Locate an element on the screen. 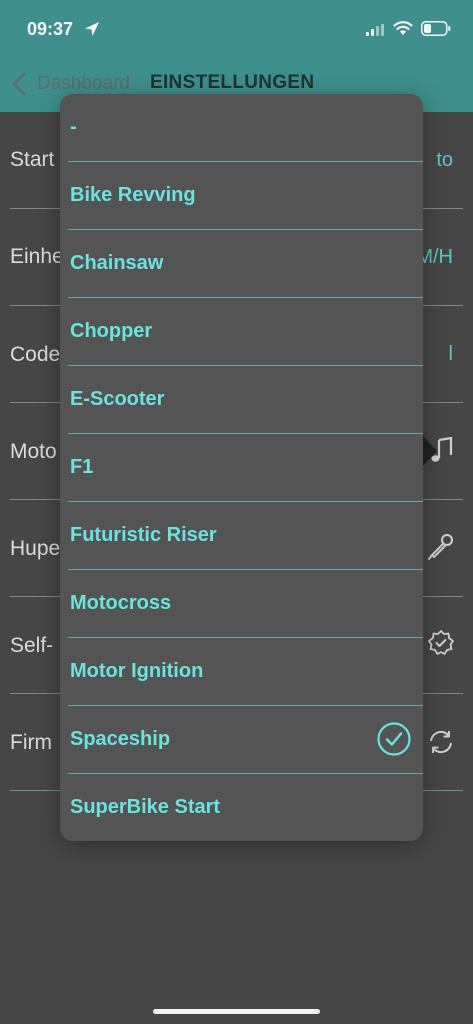  menu-item-label: SuperBike Start is located at coordinates (145, 807).